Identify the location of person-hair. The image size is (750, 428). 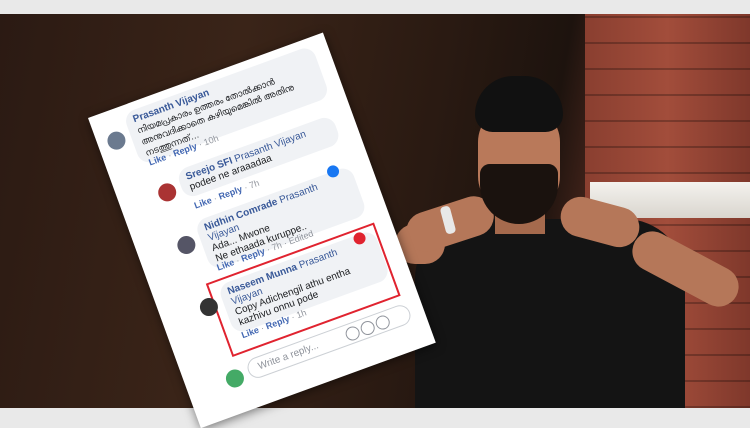
(519, 104).